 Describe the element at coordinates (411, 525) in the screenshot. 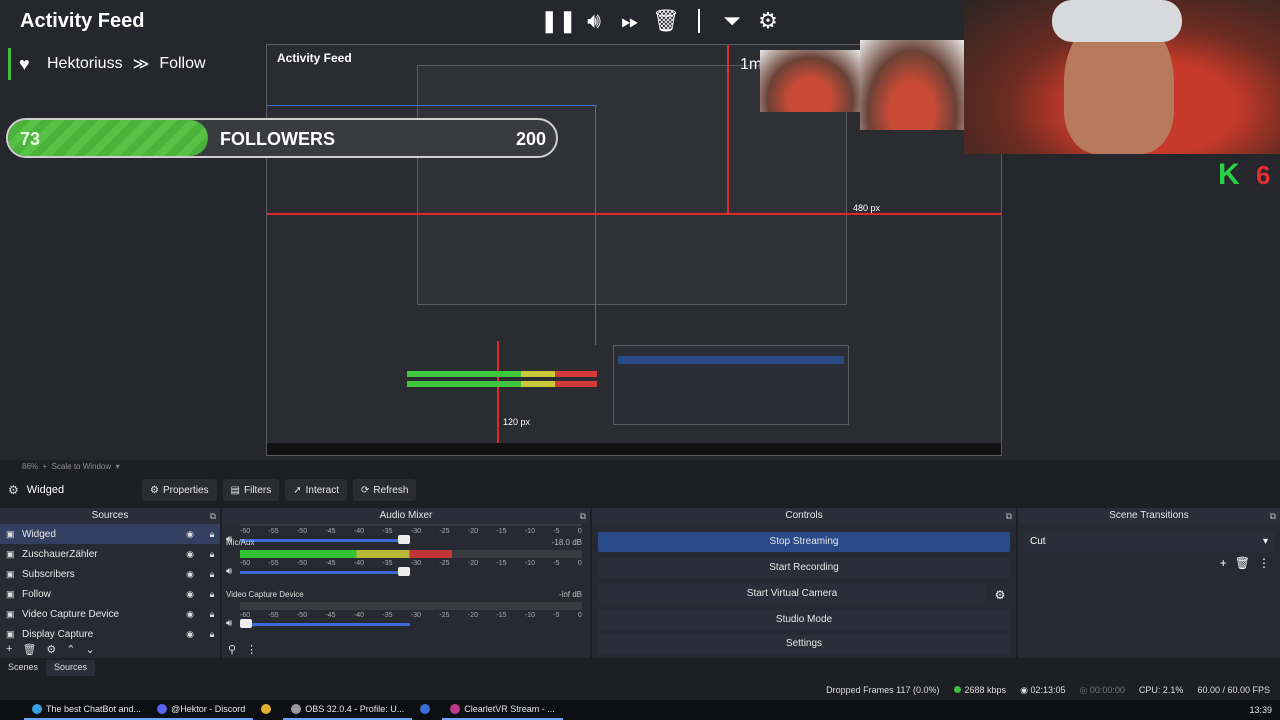

I see `level-meter` at that location.